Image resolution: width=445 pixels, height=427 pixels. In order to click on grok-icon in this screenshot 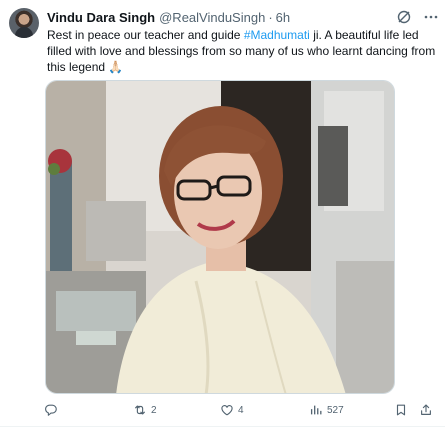, I will do `click(404, 17)`.